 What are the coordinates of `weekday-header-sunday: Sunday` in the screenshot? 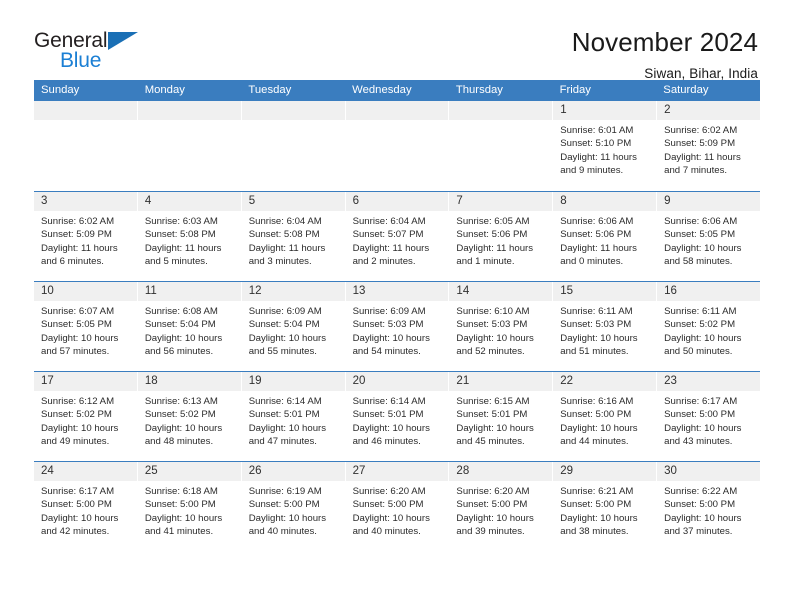 It's located at (60, 90).